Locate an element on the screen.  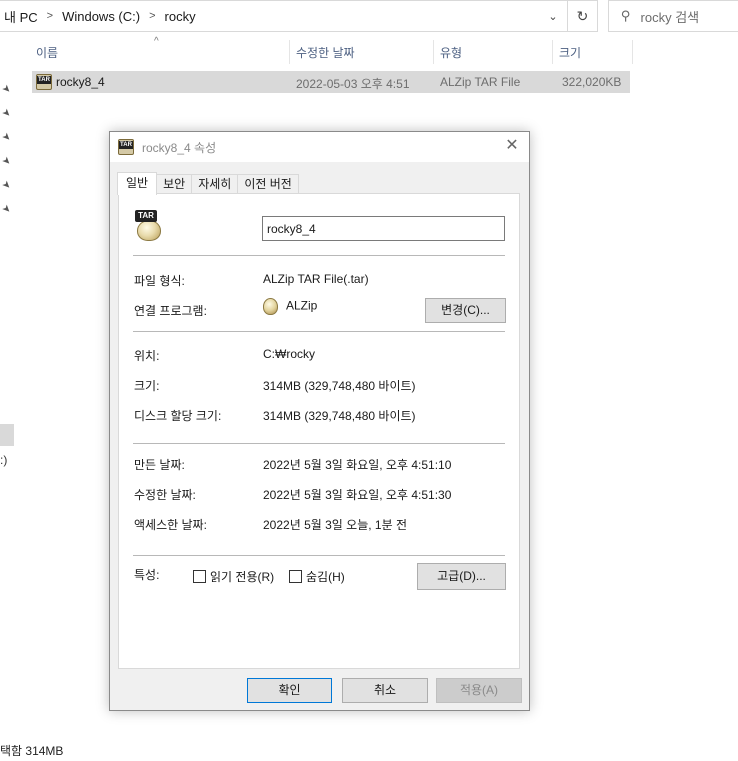
address-bar: 내 PC > Windows (C:) > rocky ⌄ ↻ is located at coordinates (299, 16).